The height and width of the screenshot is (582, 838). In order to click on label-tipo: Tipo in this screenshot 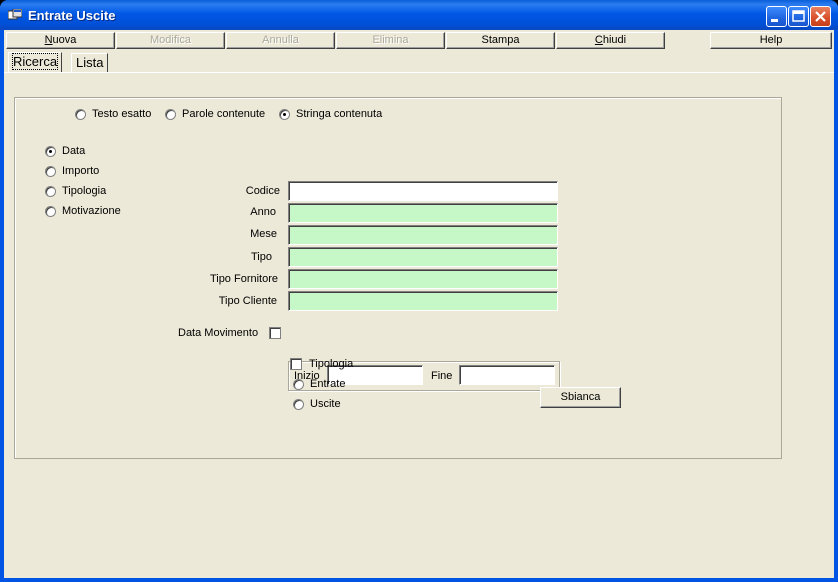, I will do `click(261, 257)`.